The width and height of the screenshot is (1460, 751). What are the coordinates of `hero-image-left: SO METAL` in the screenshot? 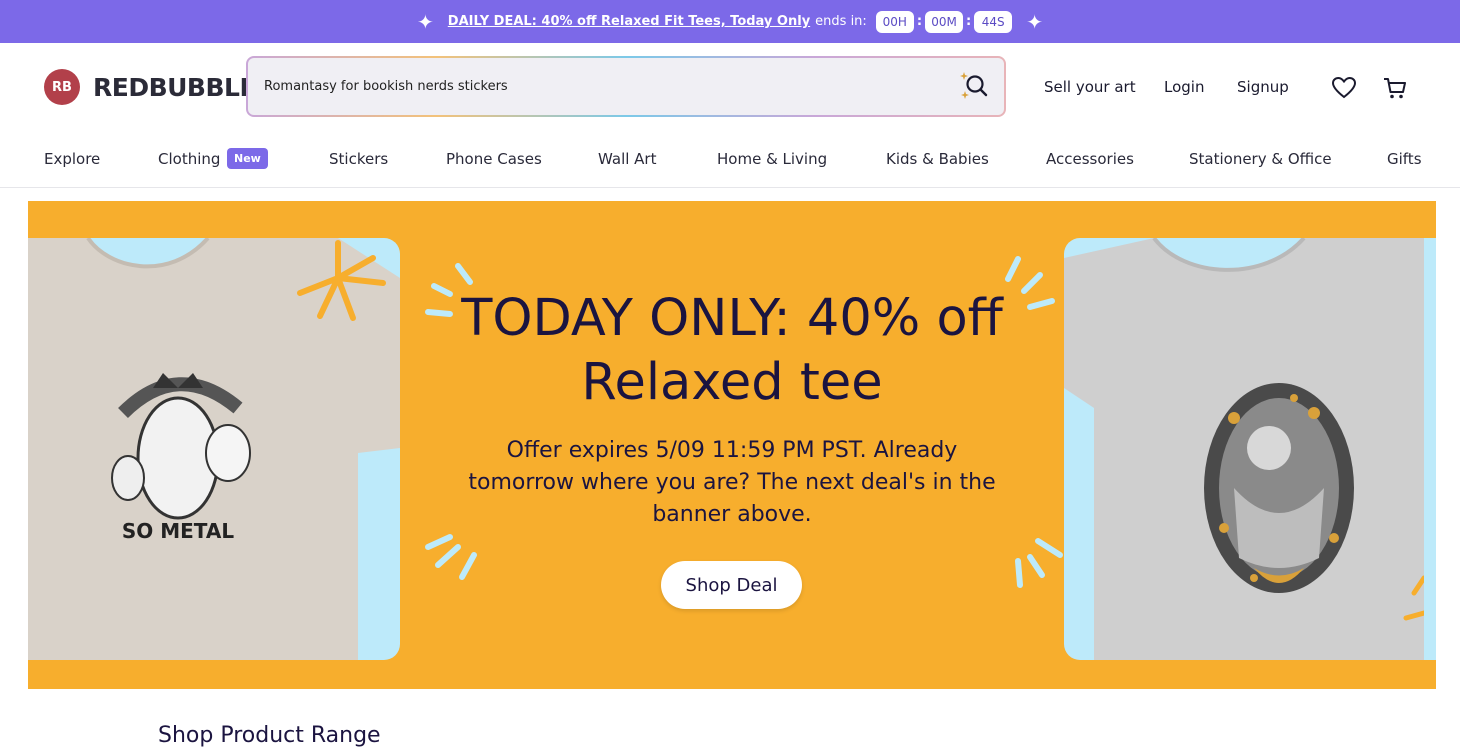 It's located at (214, 449).